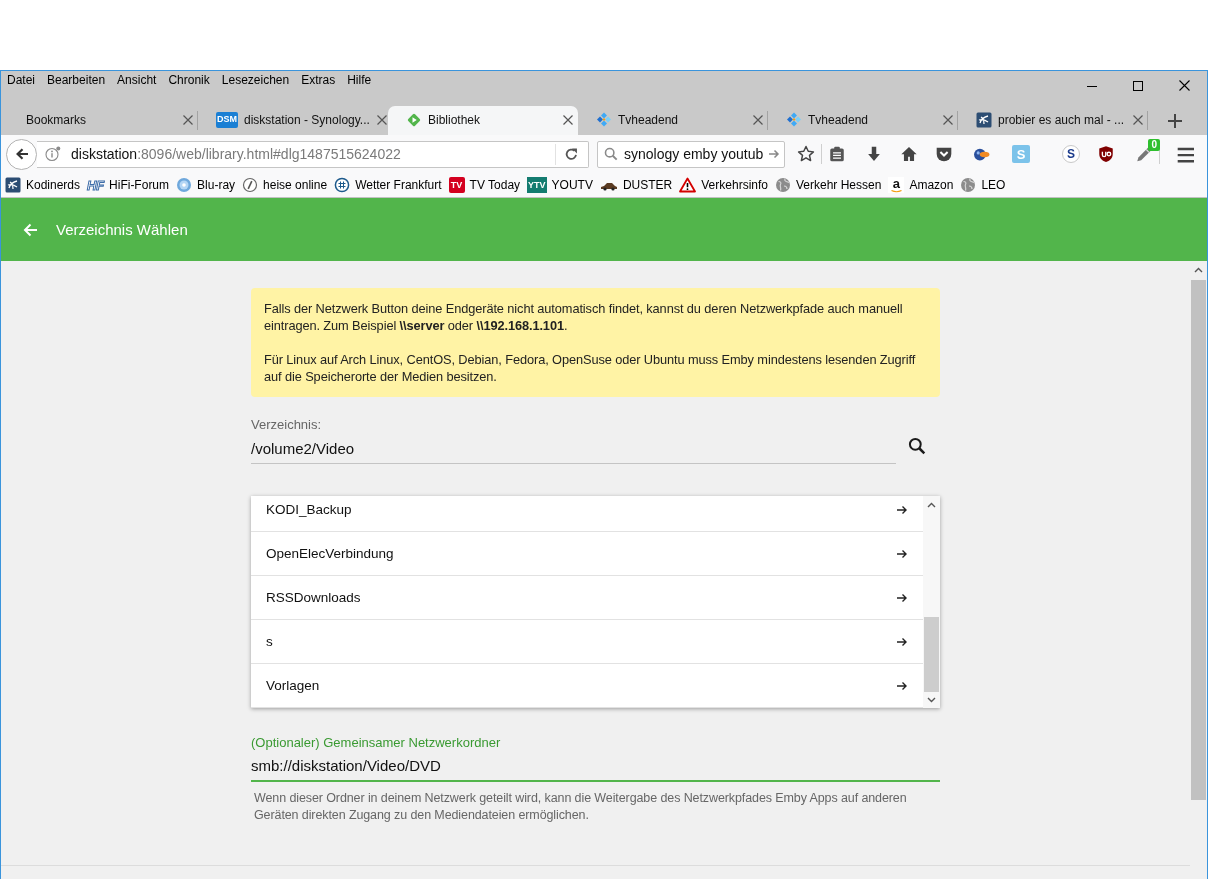  I want to click on bookmark-item: a Amazon, so click(921, 185).